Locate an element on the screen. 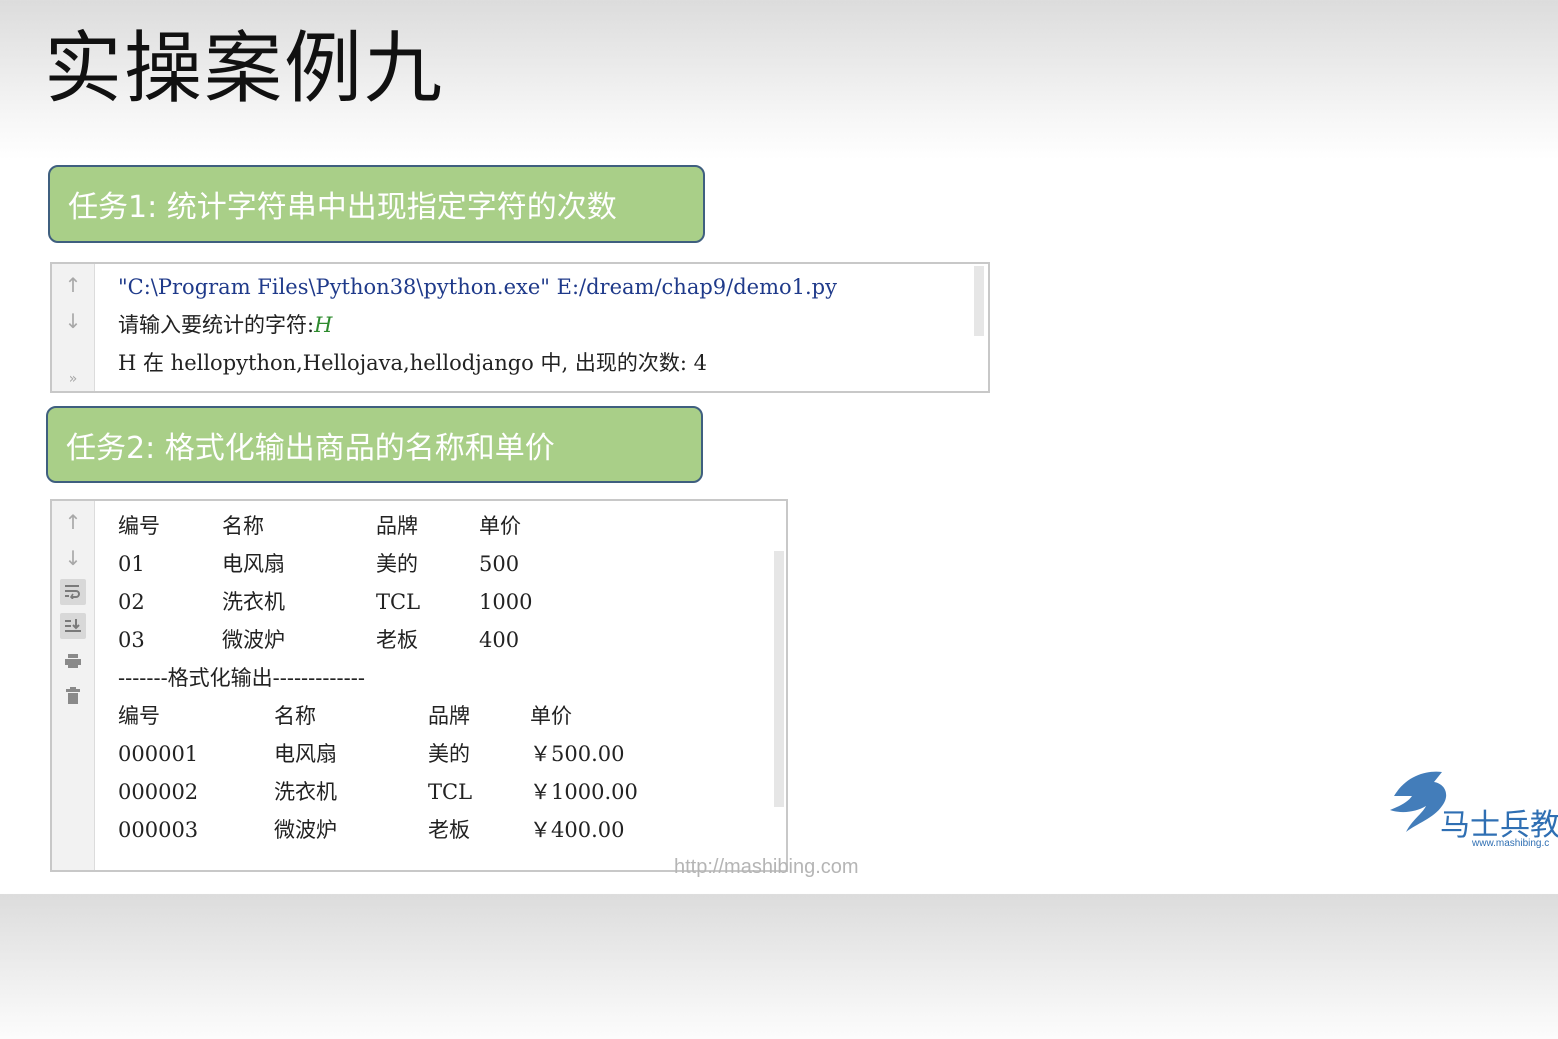 This screenshot has height=1039, width=1558. console-toolbar: ↑ ↓ is located at coordinates (73, 685).